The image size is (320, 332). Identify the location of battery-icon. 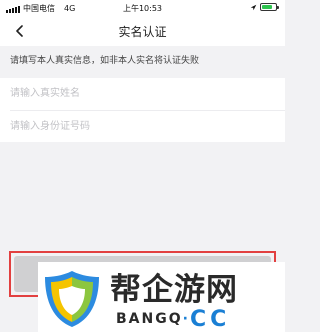
(269, 7).